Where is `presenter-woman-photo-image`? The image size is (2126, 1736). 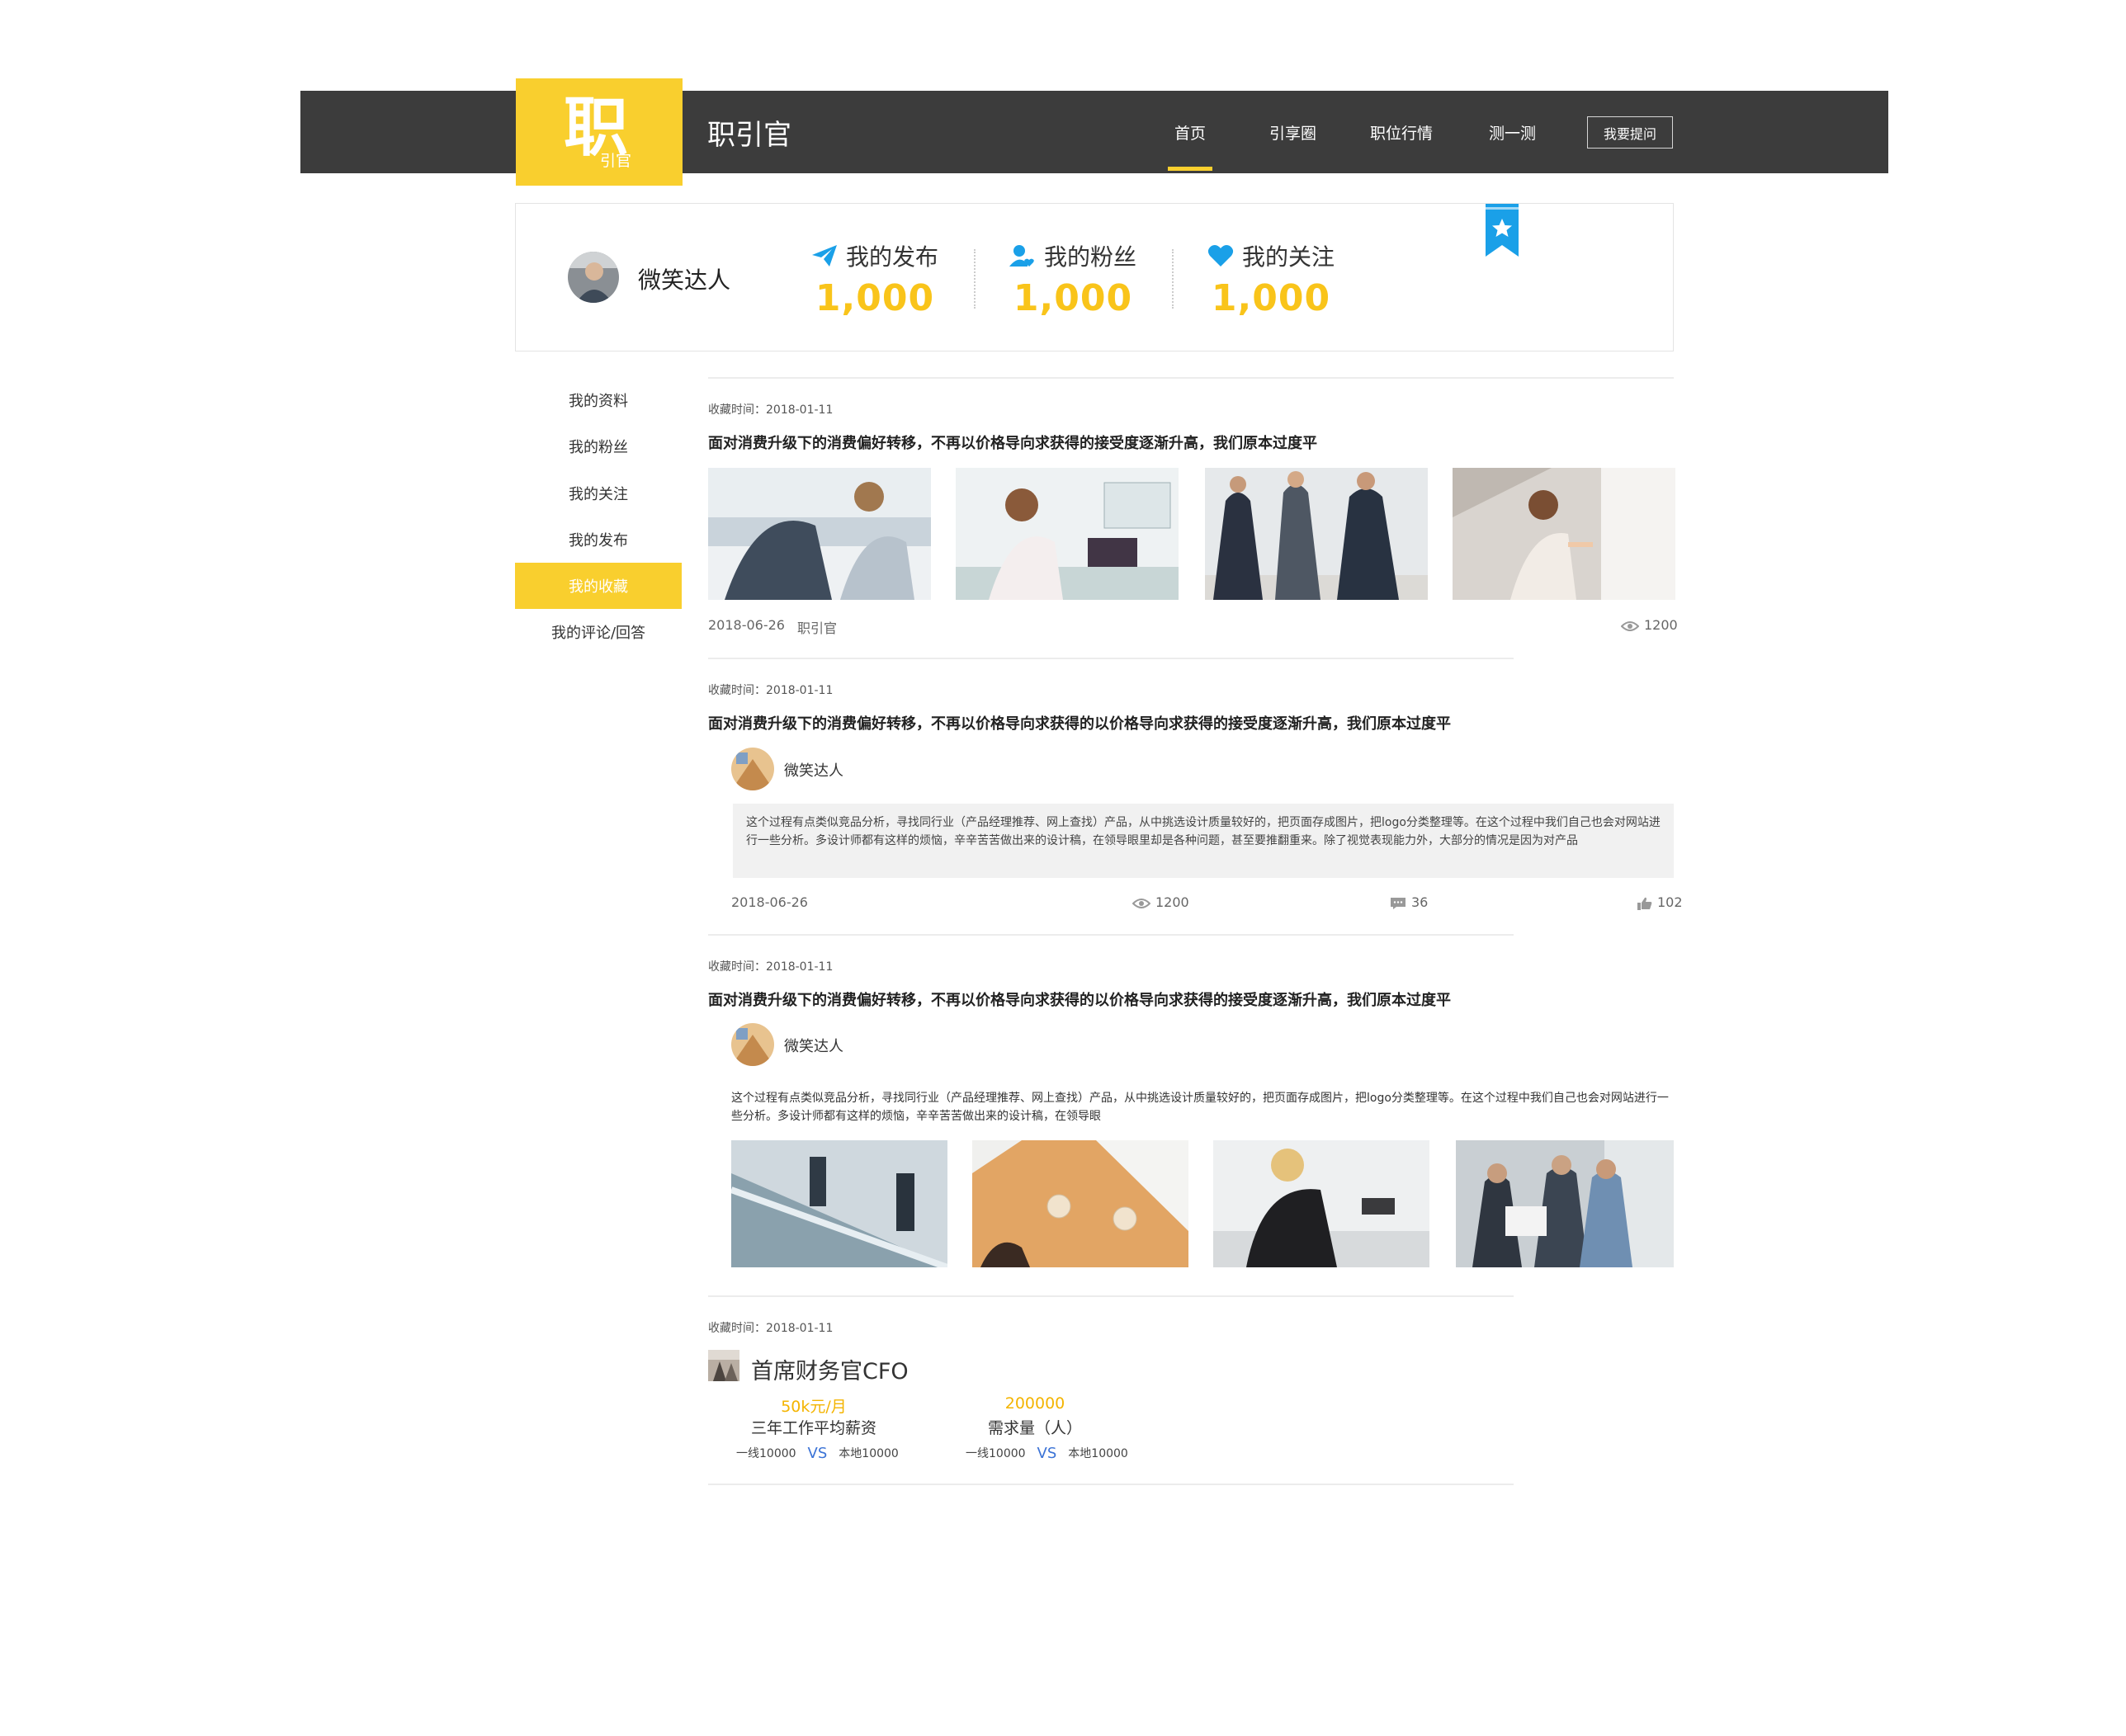 presenter-woman-photo-image is located at coordinates (1564, 534).